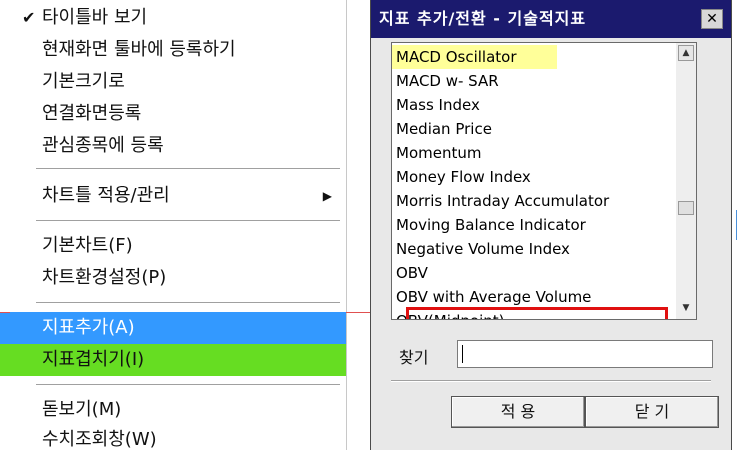  I want to click on menu-item-label: 기본크기로, so click(83, 81).